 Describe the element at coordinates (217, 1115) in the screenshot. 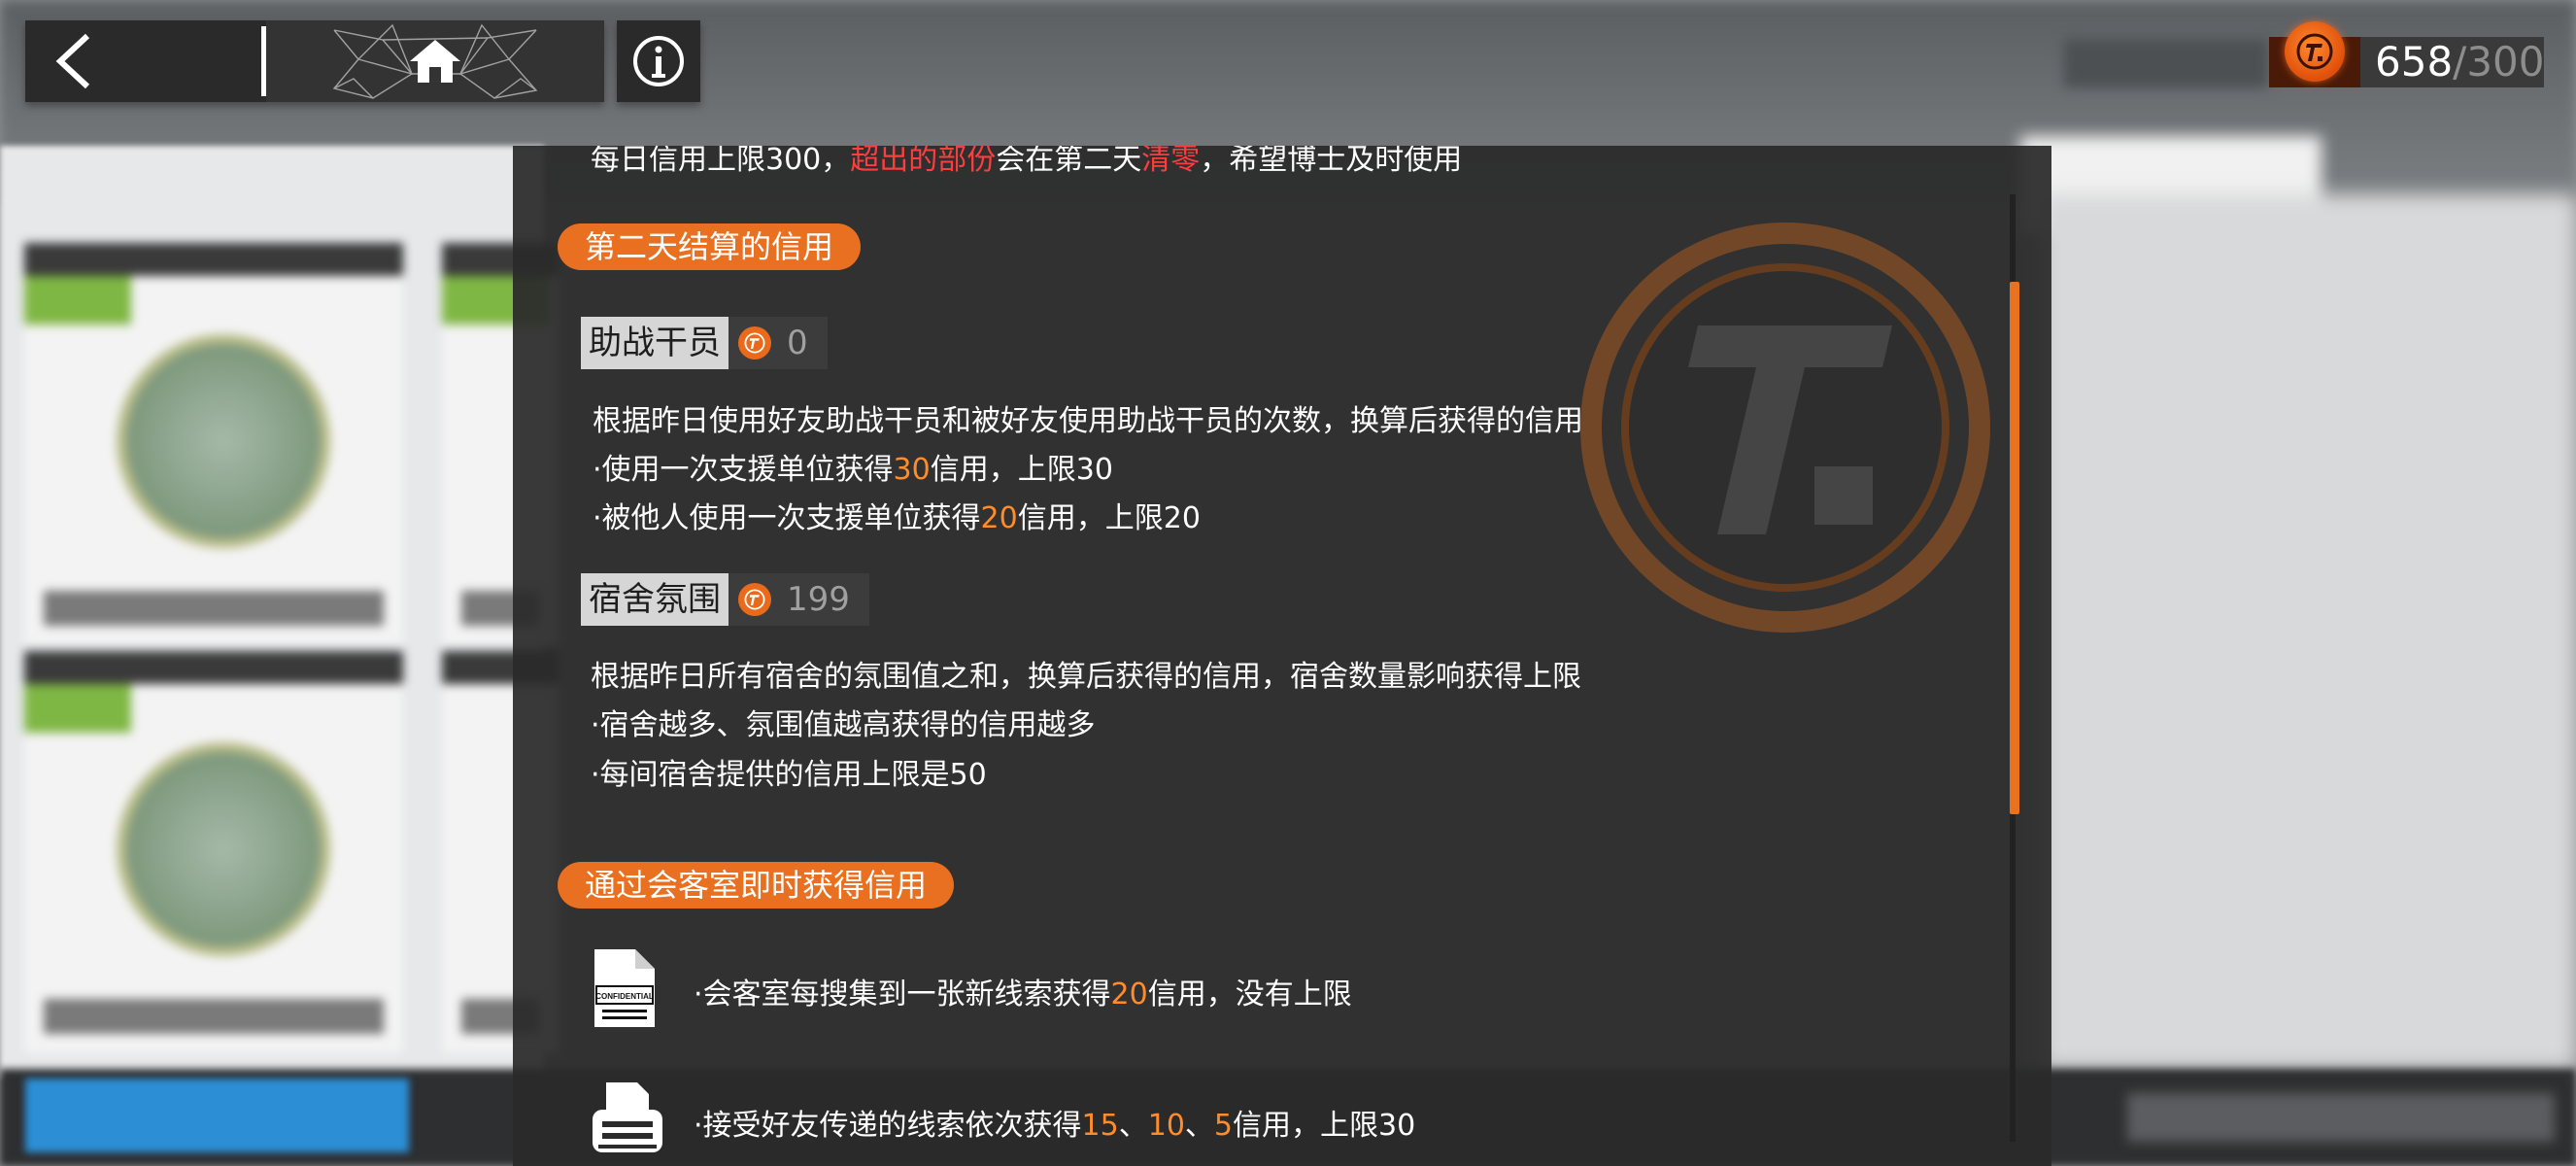

I see `bg-blue-button` at that location.